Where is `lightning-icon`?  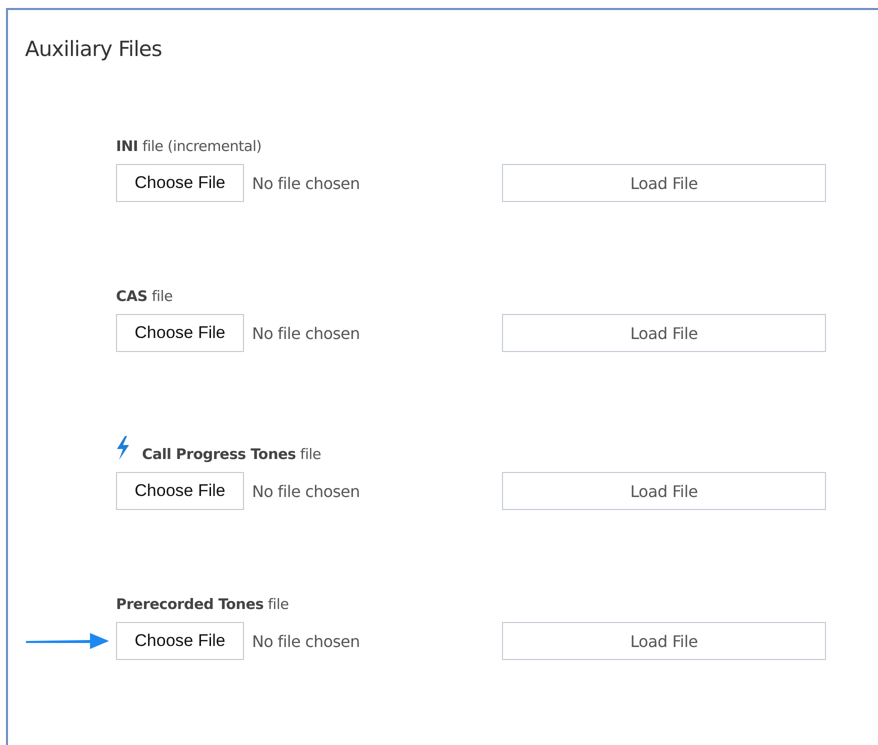
lightning-icon is located at coordinates (123, 448).